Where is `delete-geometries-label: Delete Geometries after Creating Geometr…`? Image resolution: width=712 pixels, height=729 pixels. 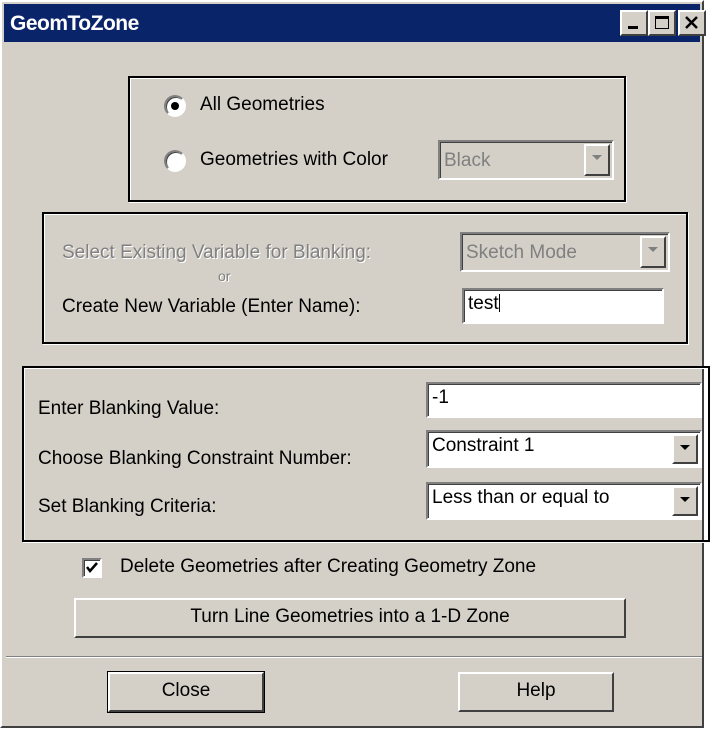
delete-geometries-label: Delete Geometries after Creating Geometr… is located at coordinates (328, 567).